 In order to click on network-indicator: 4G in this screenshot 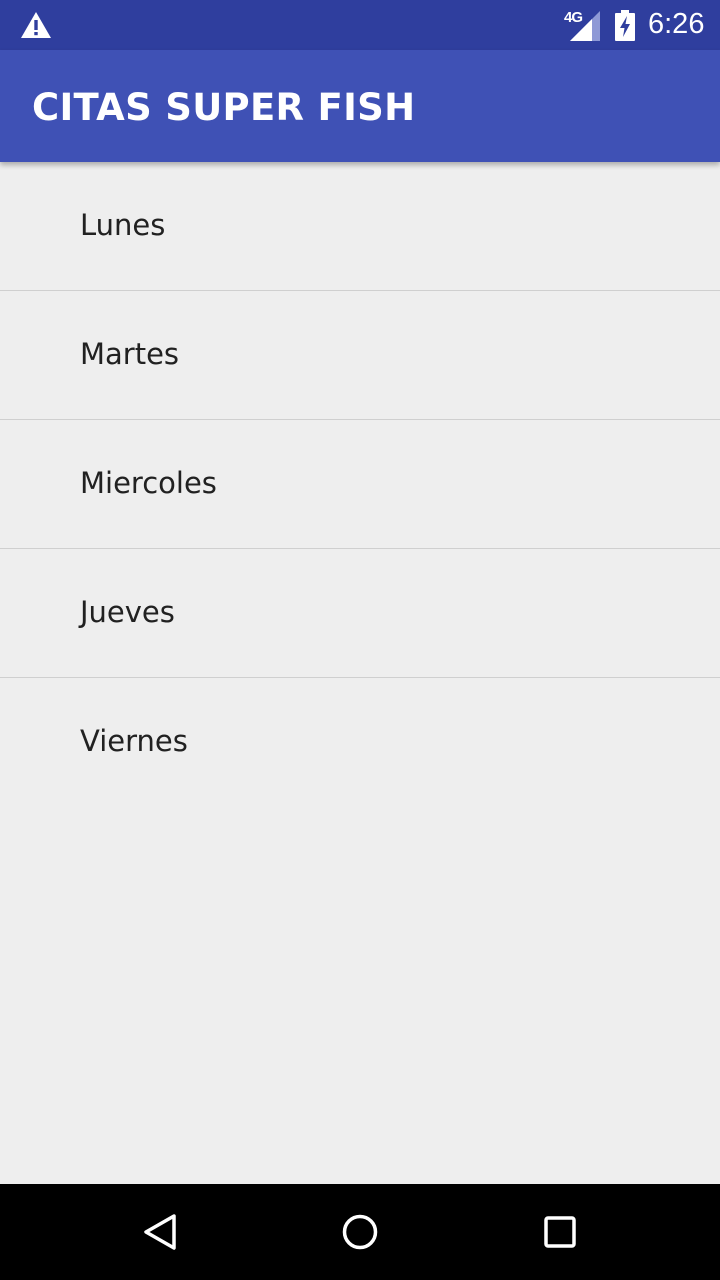, I will do `click(582, 25)`.